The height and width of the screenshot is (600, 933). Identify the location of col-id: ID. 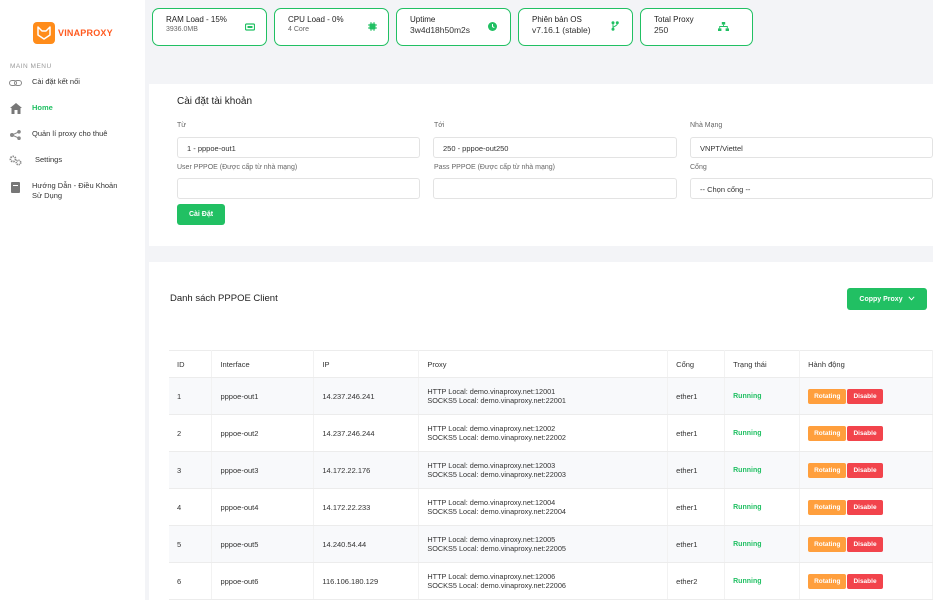
(191, 364).